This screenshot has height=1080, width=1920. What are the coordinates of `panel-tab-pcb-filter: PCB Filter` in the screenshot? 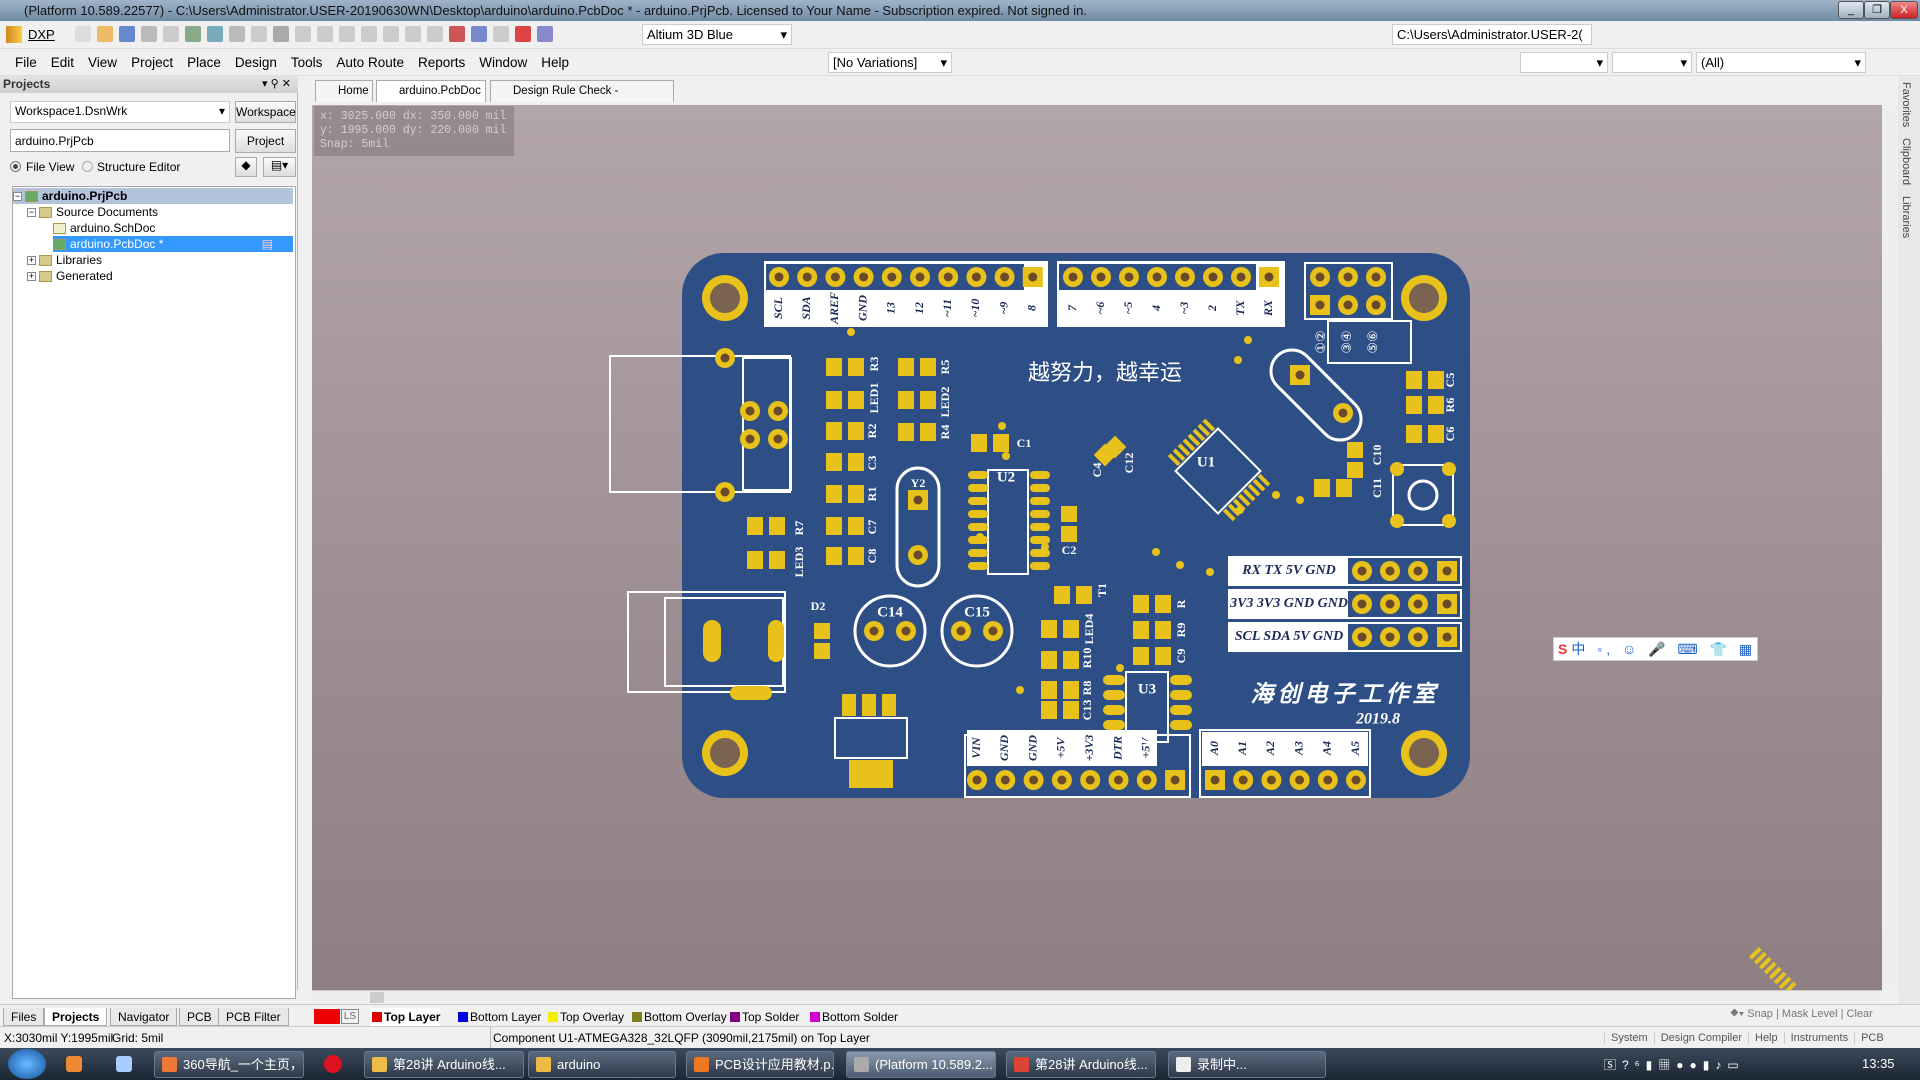 It's located at (253, 1017).